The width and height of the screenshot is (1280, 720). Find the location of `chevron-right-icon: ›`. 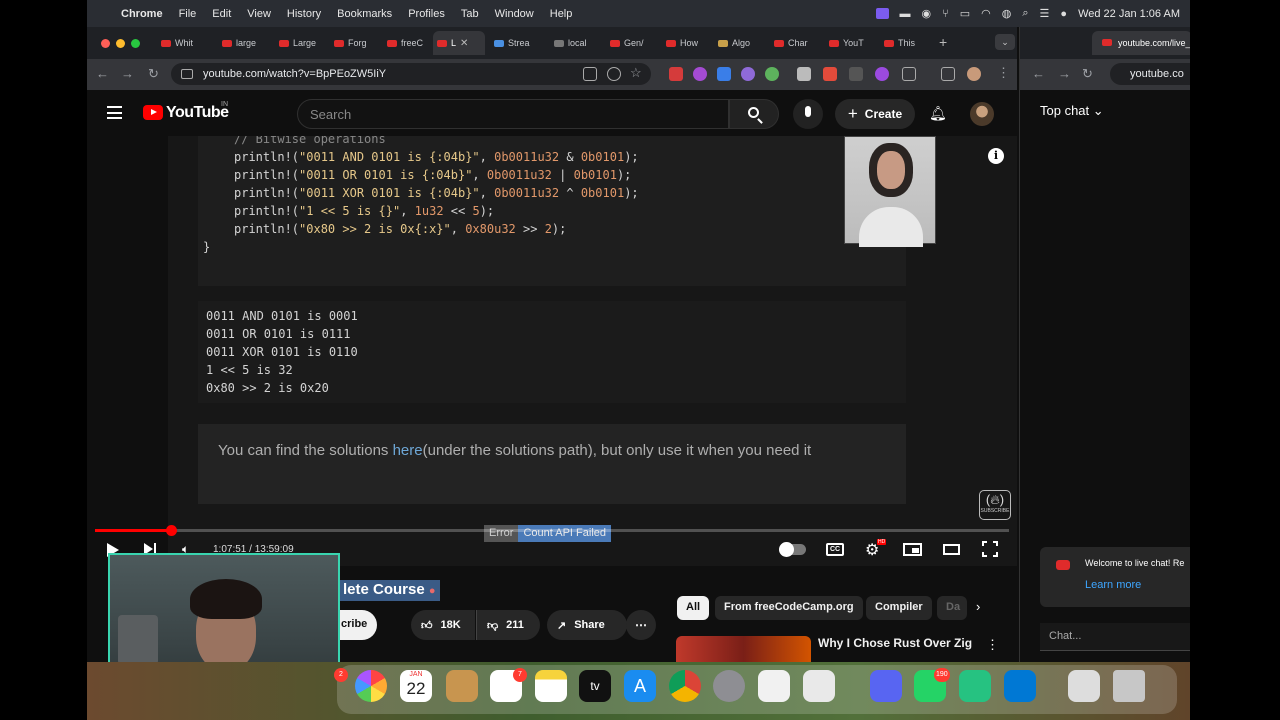

chevron-right-icon: › is located at coordinates (978, 606).